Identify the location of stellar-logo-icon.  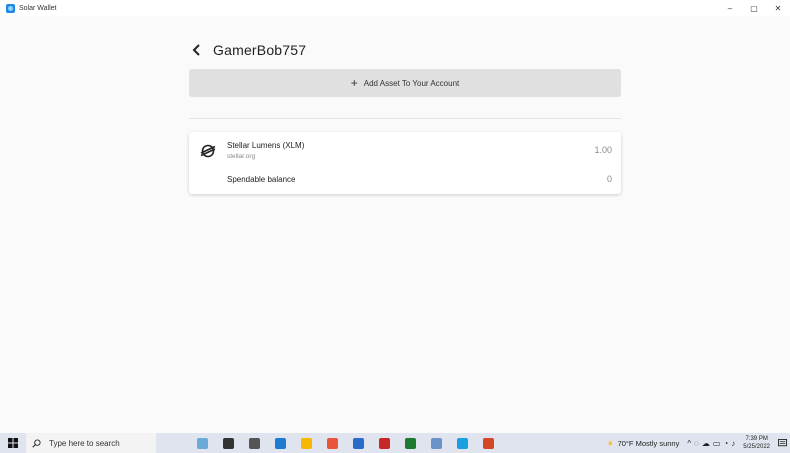
(208, 151).